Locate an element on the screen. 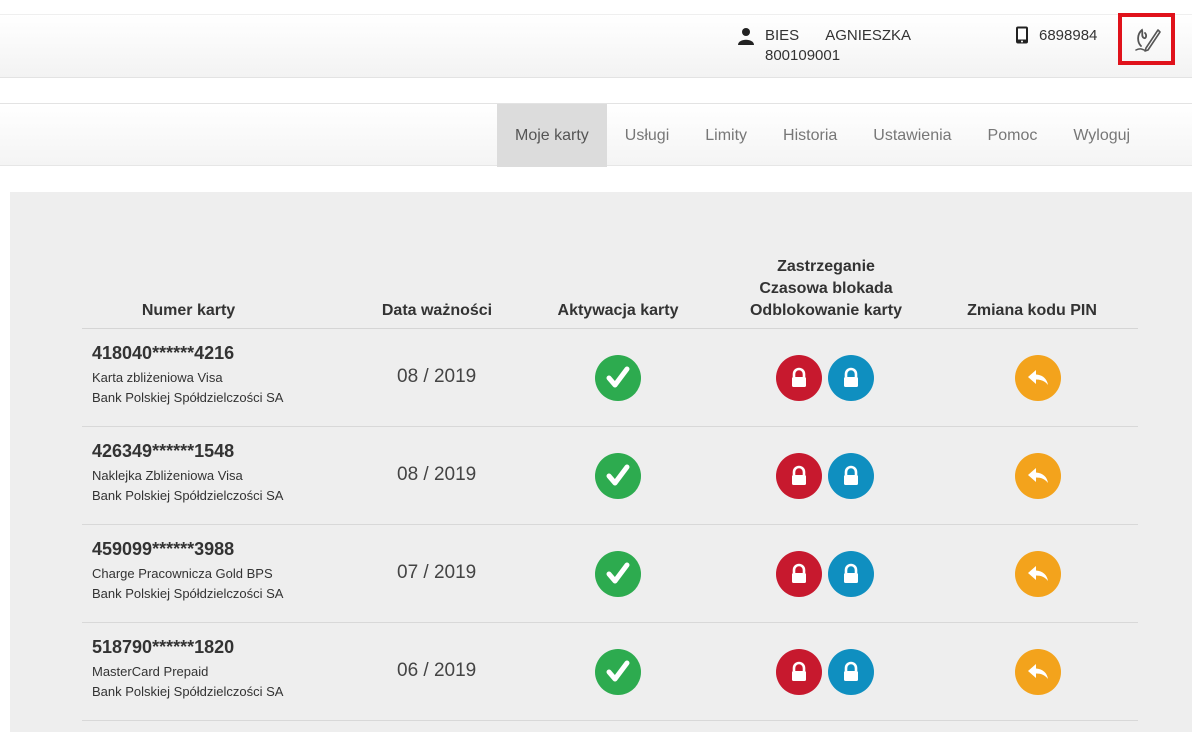  phone-info: 6898984 is located at coordinates (1065, 35).